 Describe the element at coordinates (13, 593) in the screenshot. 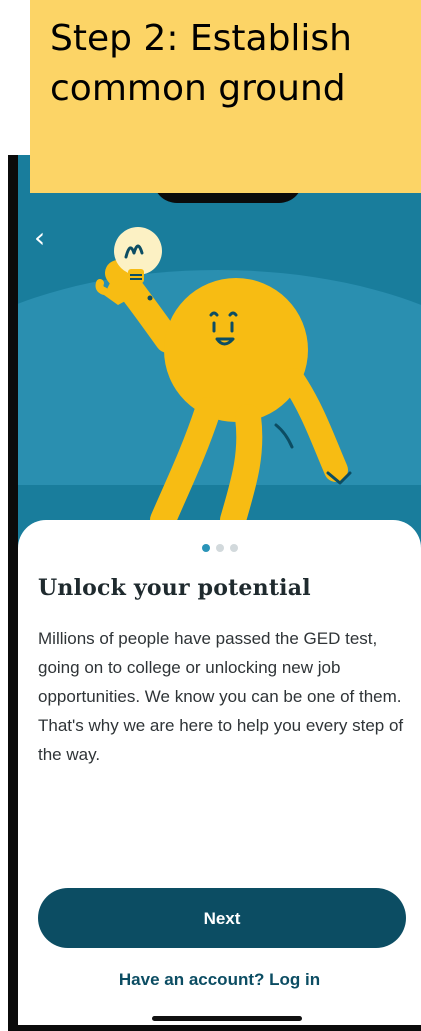

I see `phone-frame-edge` at that location.